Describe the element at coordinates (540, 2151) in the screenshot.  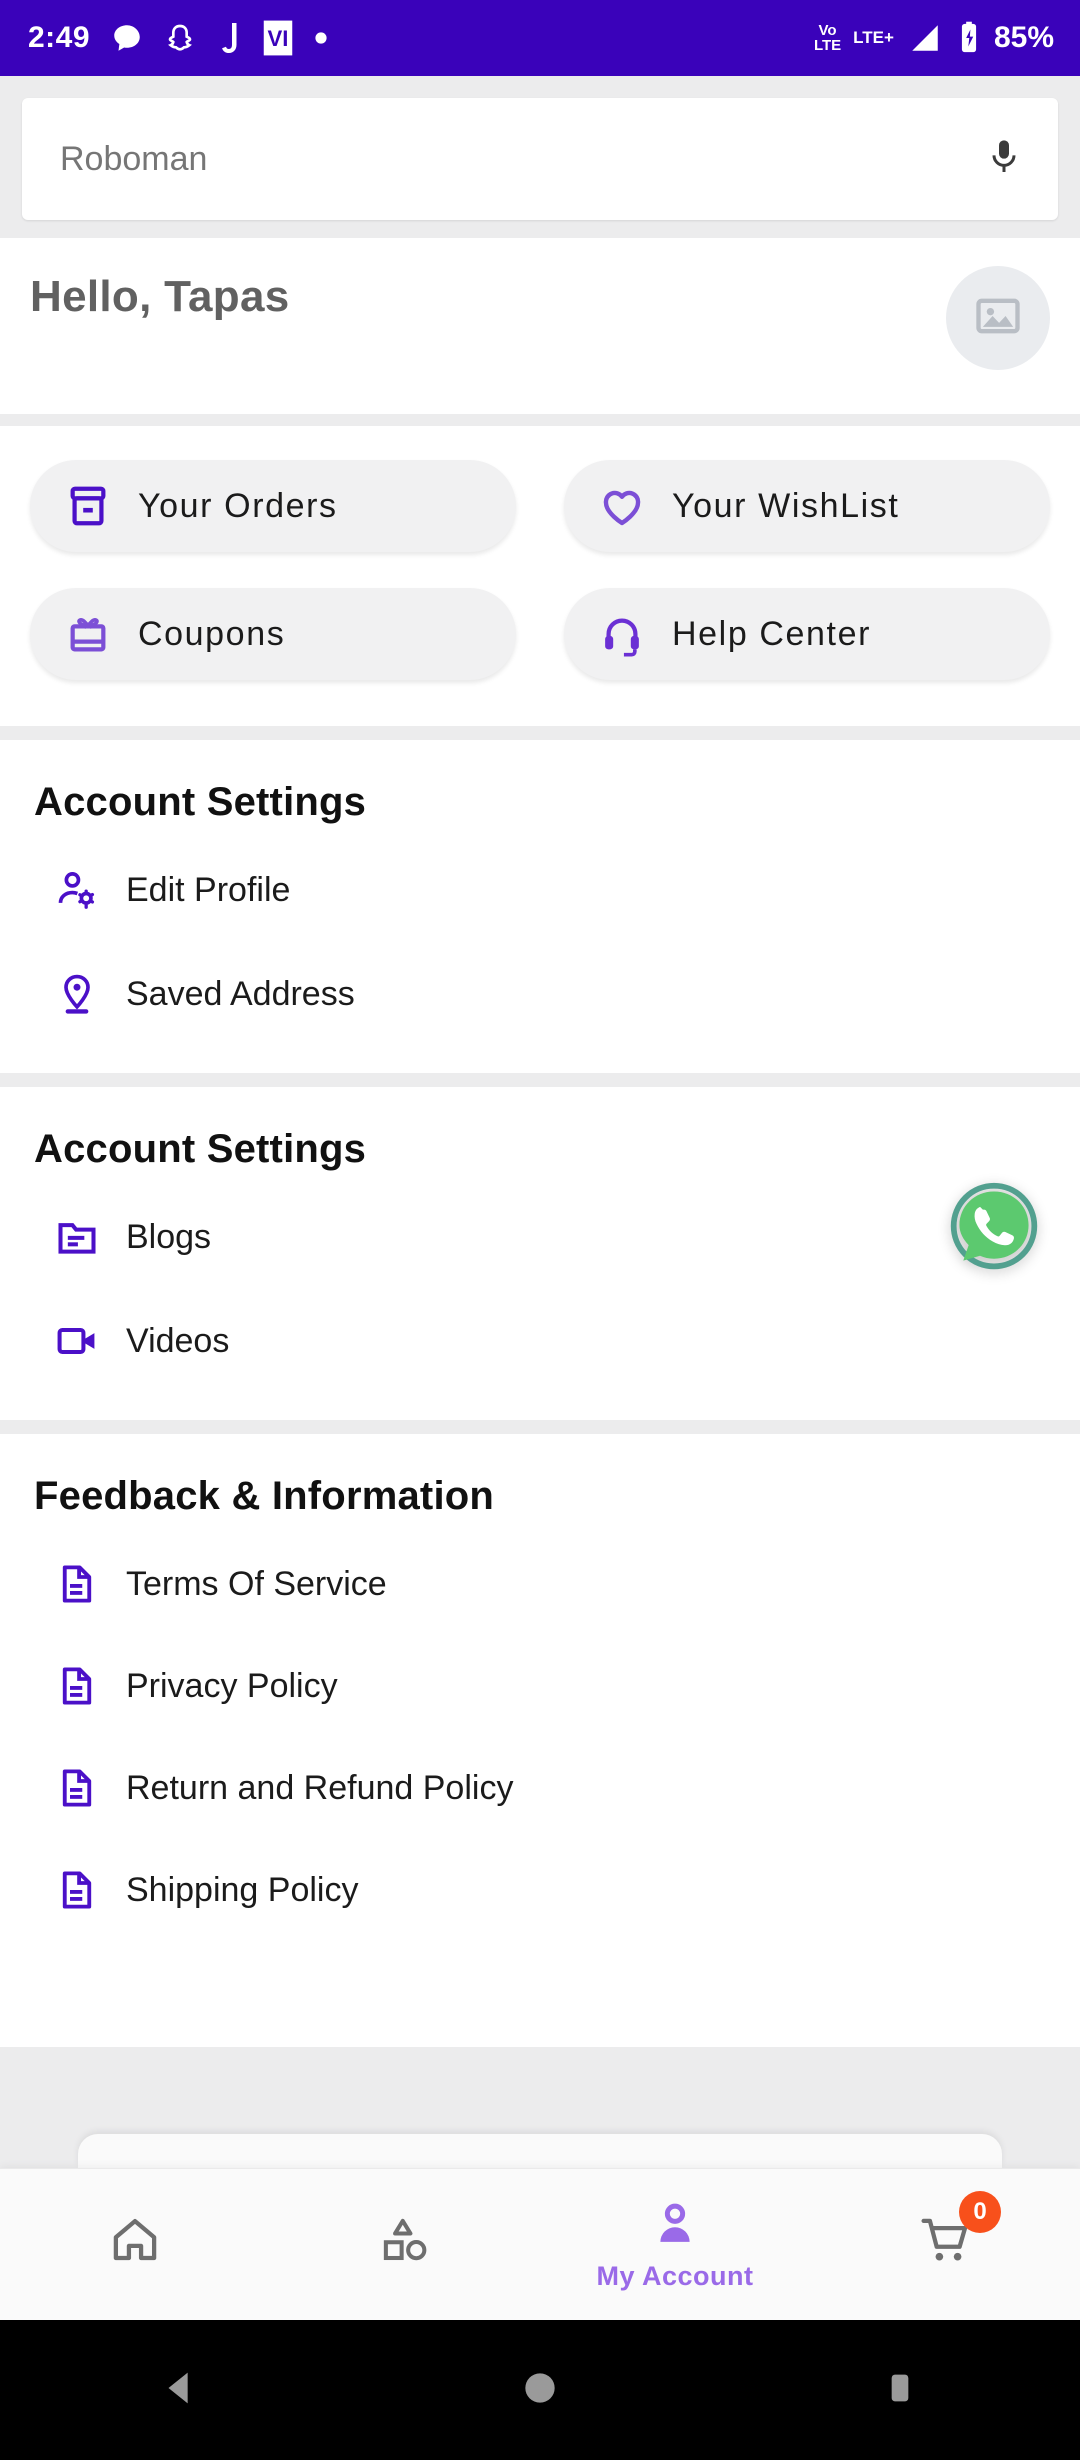
I see `bottom-sheet-lip` at that location.